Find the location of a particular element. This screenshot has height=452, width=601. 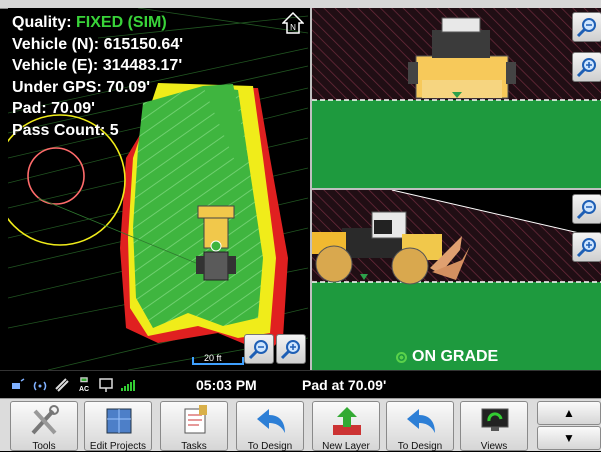

pad-elevation: Pad: 70.09' is located at coordinates (53, 108).